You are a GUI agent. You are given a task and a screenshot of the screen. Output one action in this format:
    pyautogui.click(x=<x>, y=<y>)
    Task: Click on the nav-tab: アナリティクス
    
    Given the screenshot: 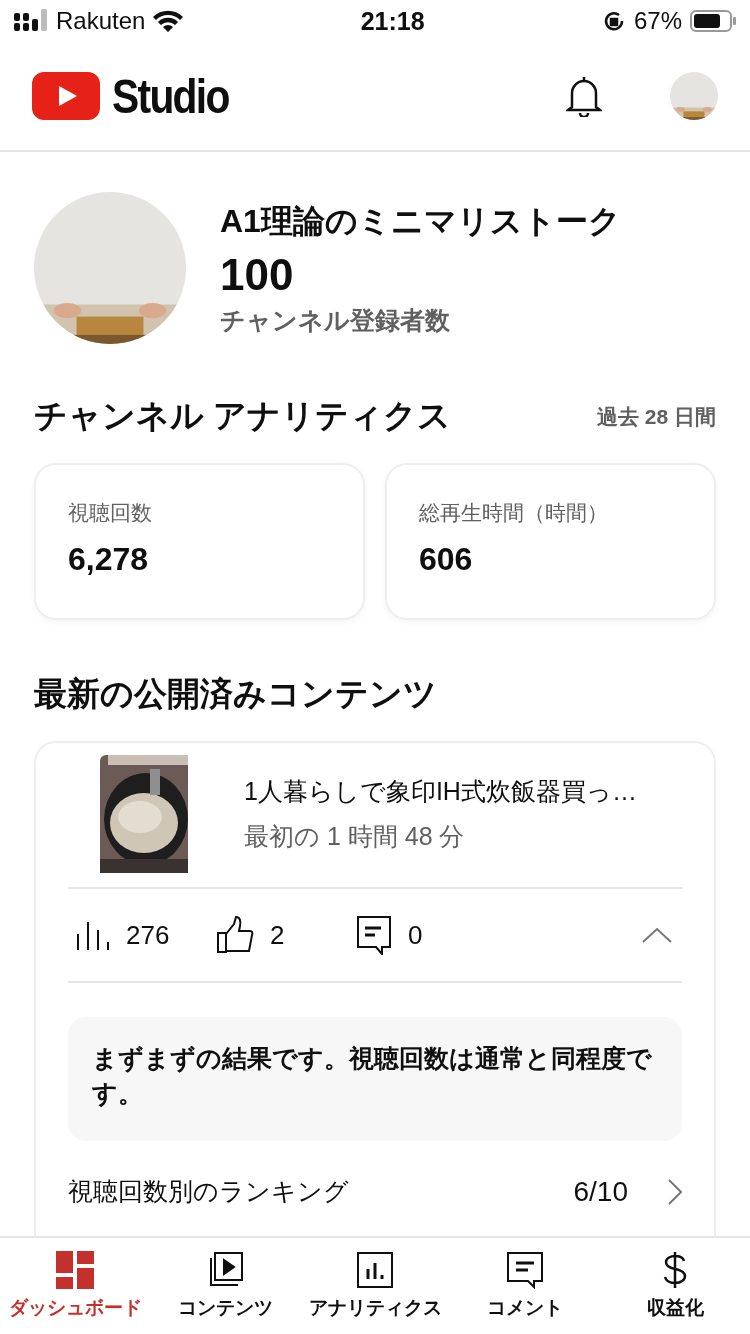 What is the action you would take?
    pyautogui.click(x=375, y=1286)
    